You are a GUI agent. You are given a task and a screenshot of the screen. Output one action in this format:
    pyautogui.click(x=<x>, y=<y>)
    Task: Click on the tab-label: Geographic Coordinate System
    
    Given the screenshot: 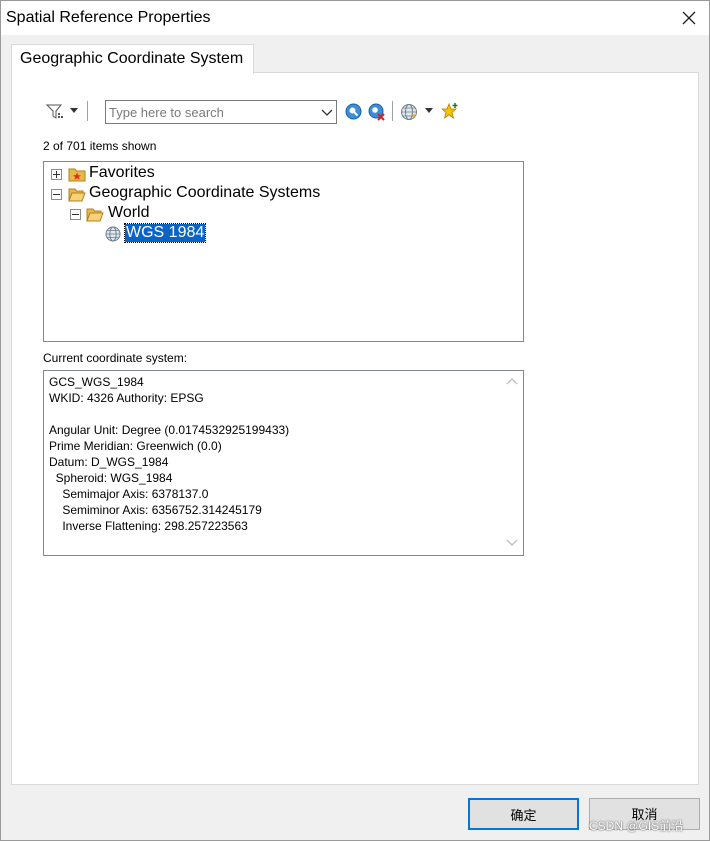 What is the action you would take?
    pyautogui.click(x=132, y=58)
    